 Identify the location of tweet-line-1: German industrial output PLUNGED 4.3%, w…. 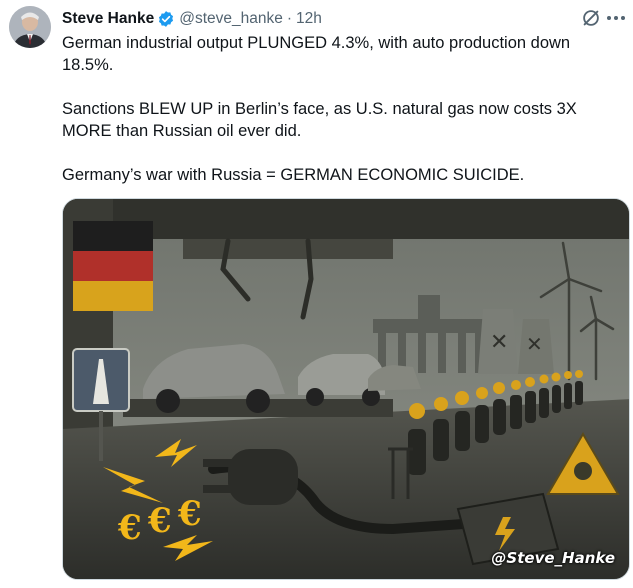
(316, 54).